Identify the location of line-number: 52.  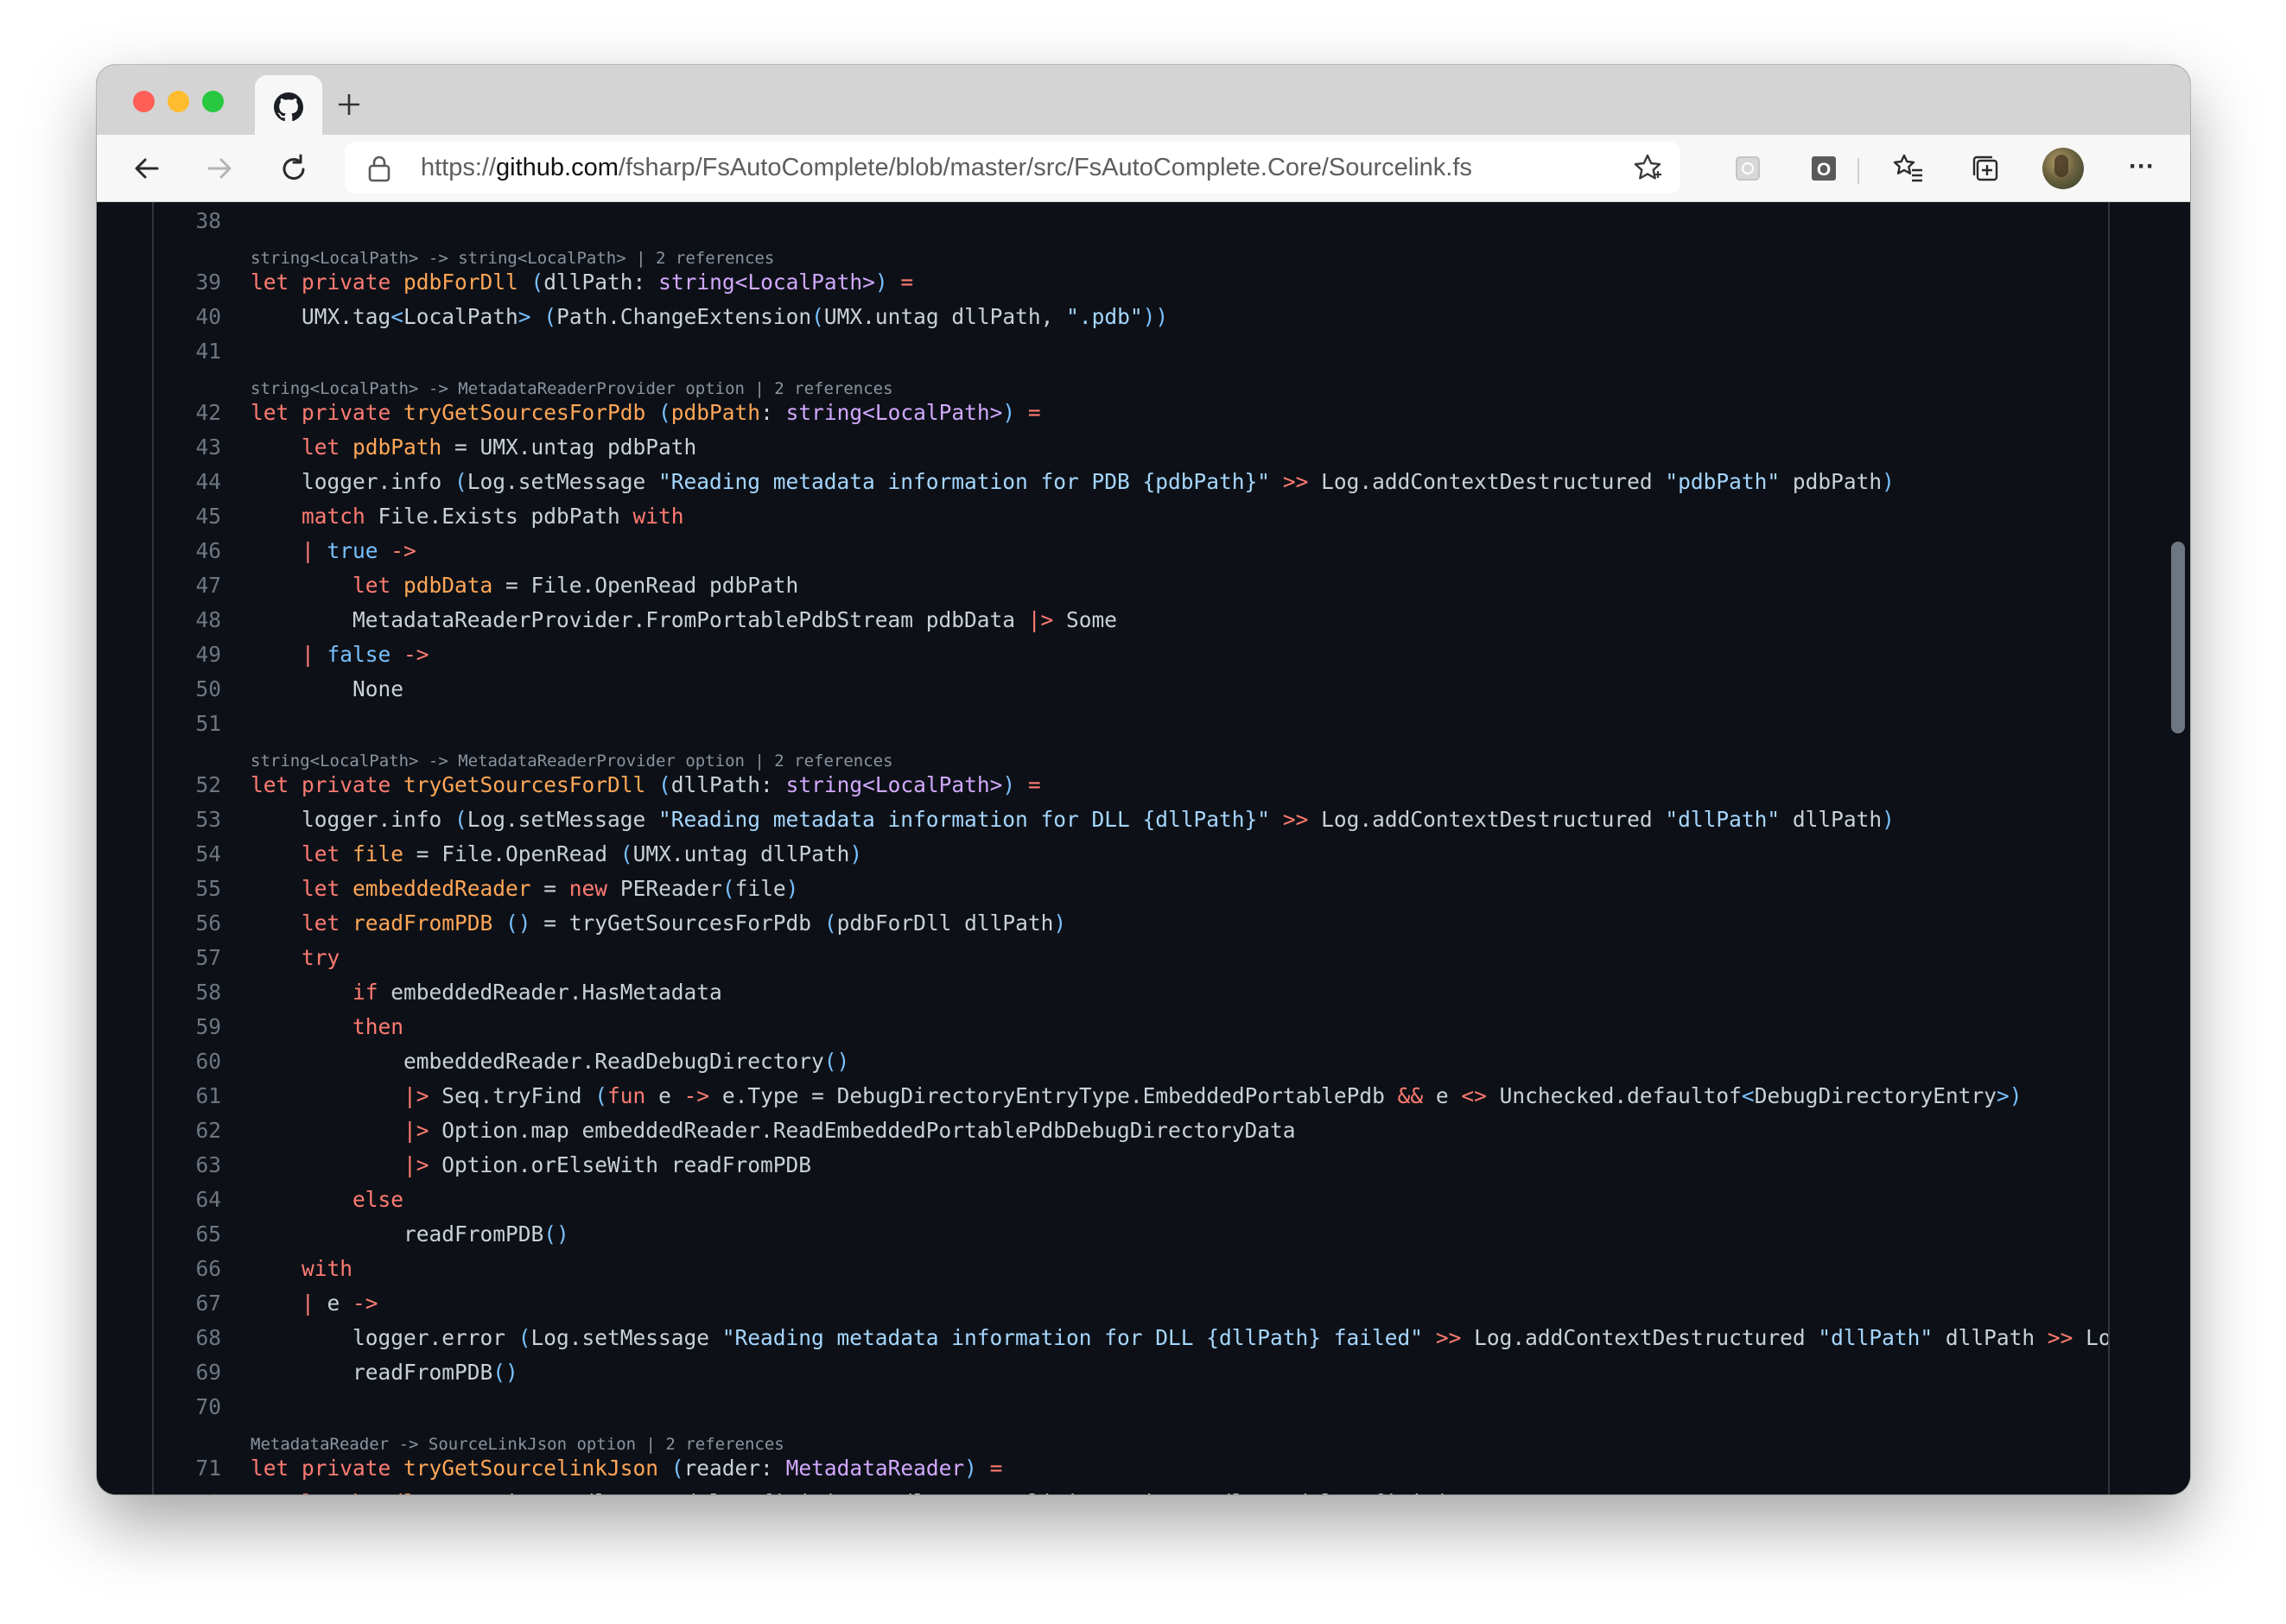
(187, 785).